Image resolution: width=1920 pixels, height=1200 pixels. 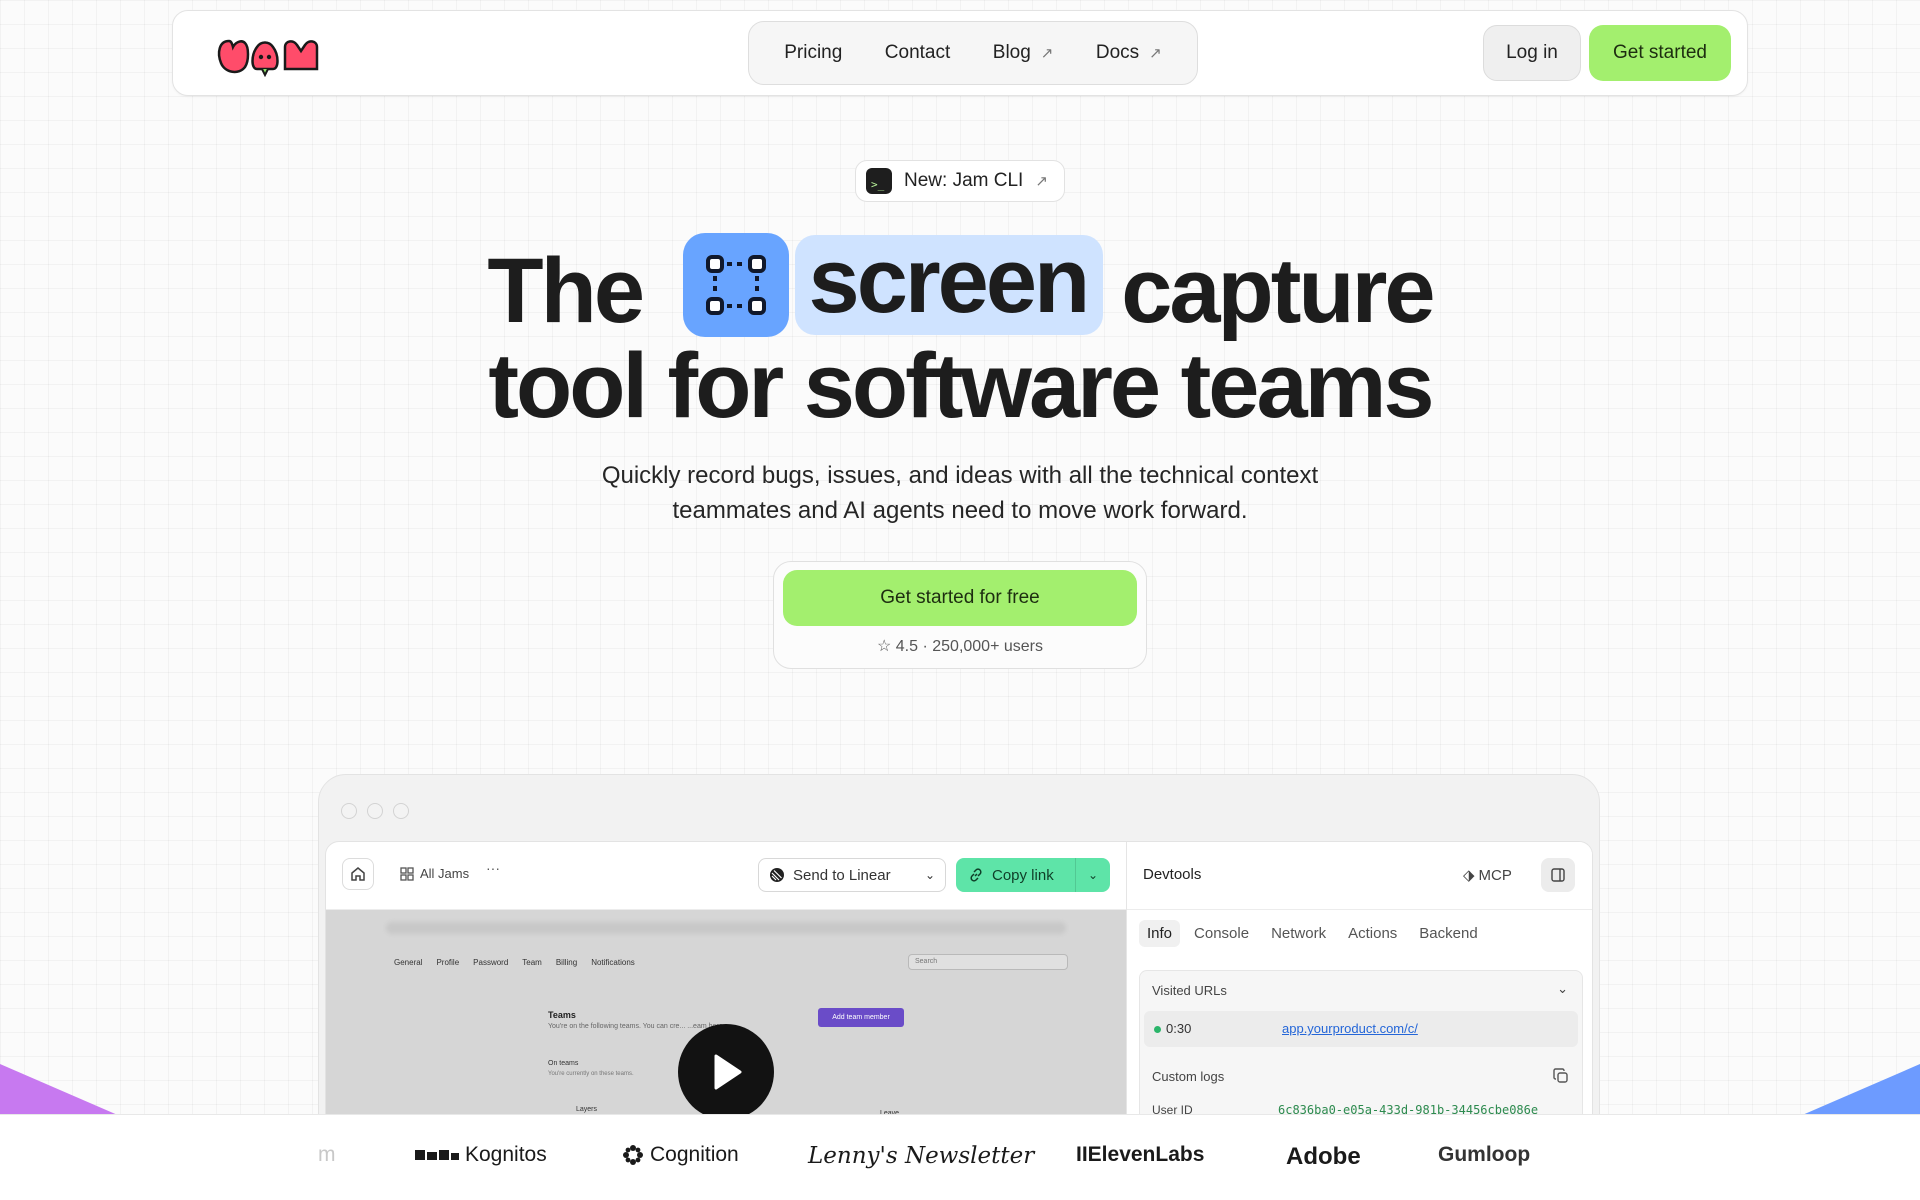 What do you see at coordinates (1359, 876) in the screenshot?
I see `devtools-header: Devtools ⬗ MCP` at bounding box center [1359, 876].